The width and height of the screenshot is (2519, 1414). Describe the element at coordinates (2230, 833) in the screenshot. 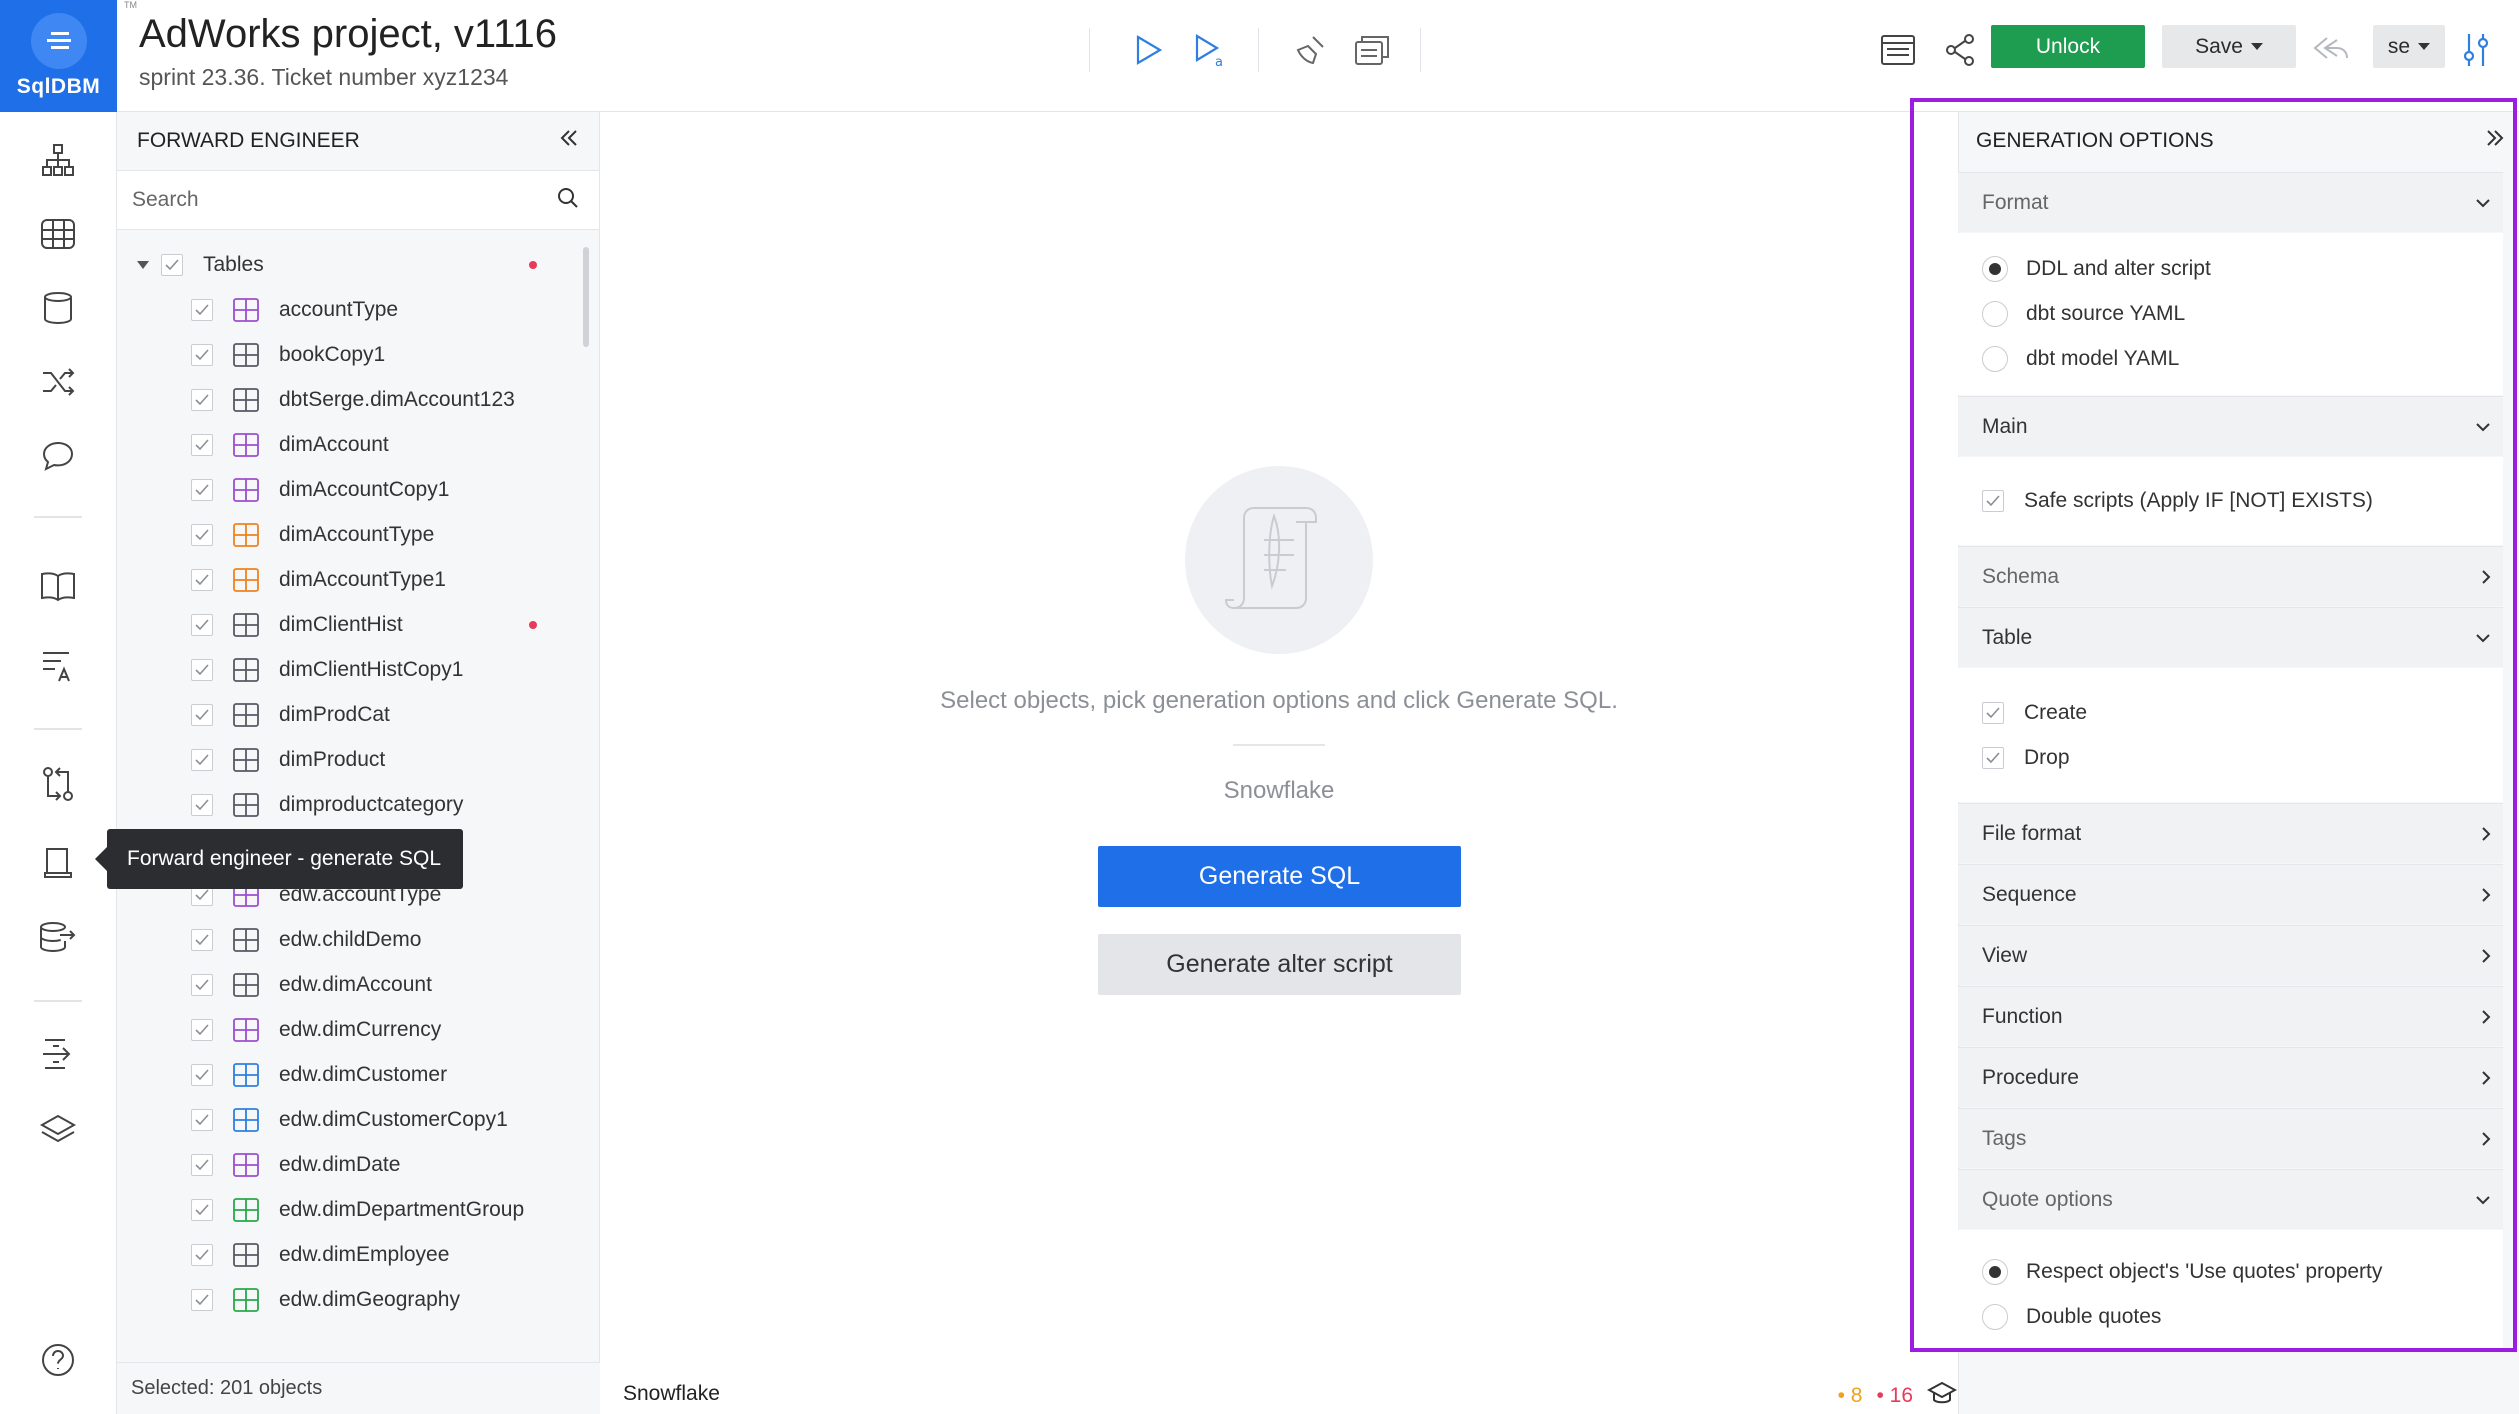

I see `section-file-format: File format` at that location.